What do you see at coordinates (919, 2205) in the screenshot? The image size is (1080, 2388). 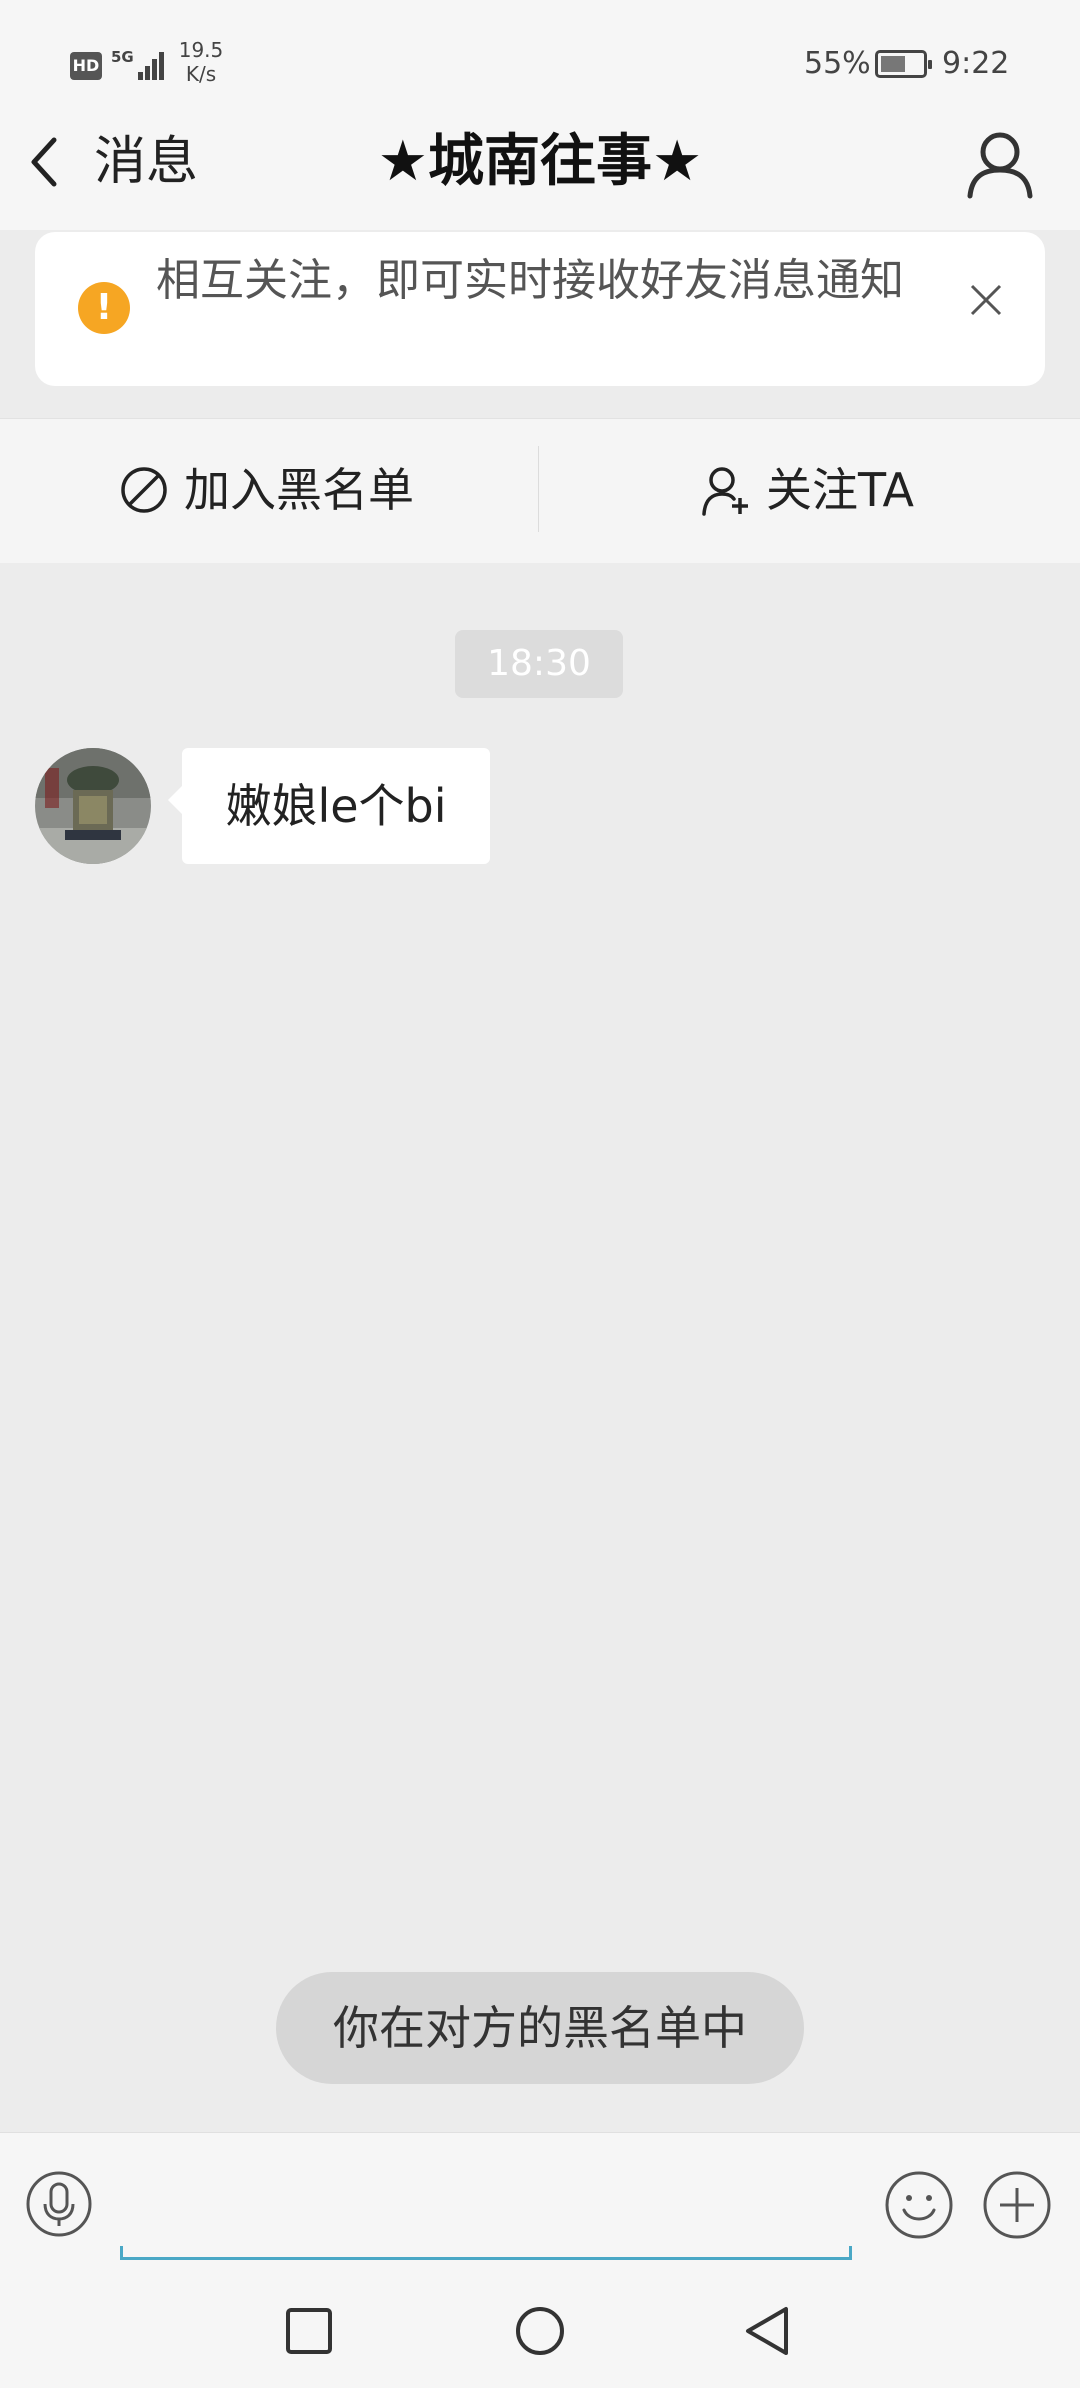 I see `smile-icon` at bounding box center [919, 2205].